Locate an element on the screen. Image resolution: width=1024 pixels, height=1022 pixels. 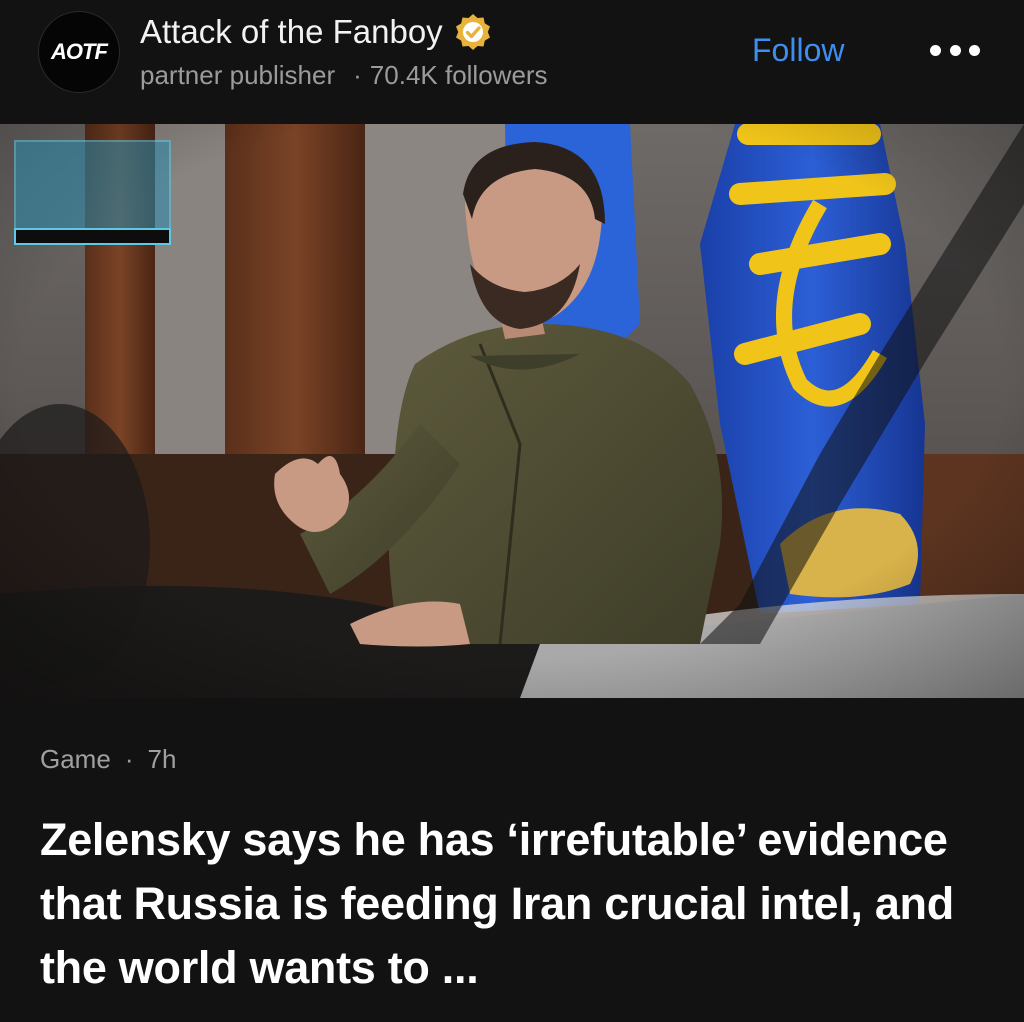
publisher-type: partner publisher is located at coordinates (238, 75).